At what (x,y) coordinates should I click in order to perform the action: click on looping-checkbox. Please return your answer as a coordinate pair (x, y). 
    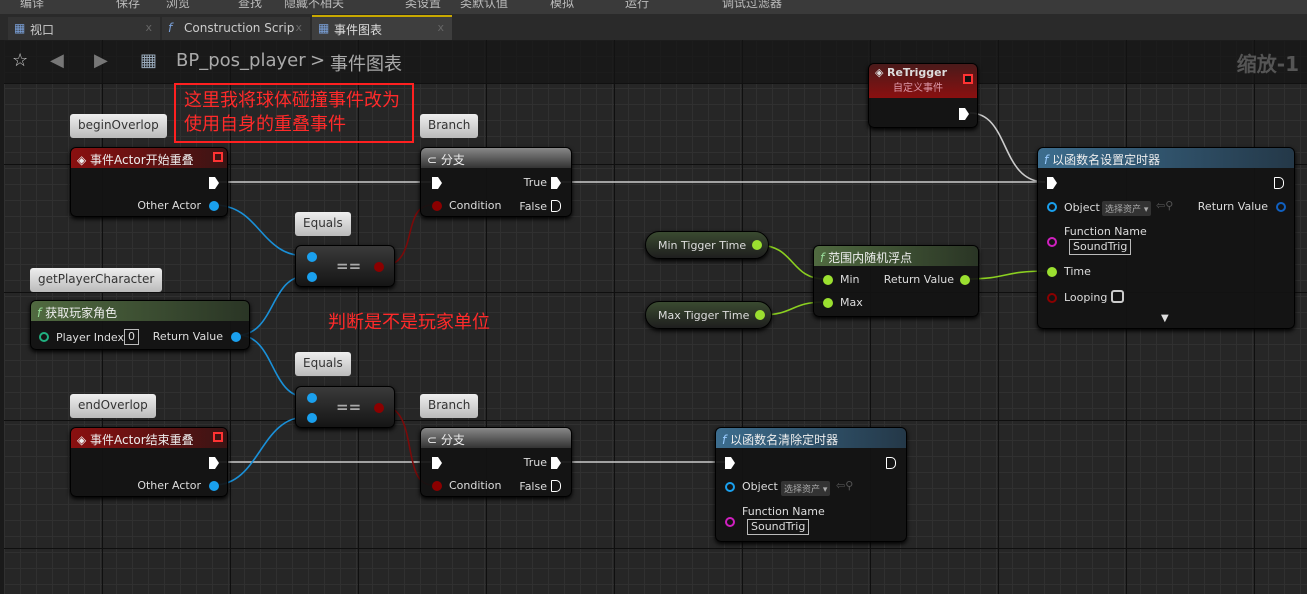
    Looking at the image, I should click on (1117, 296).